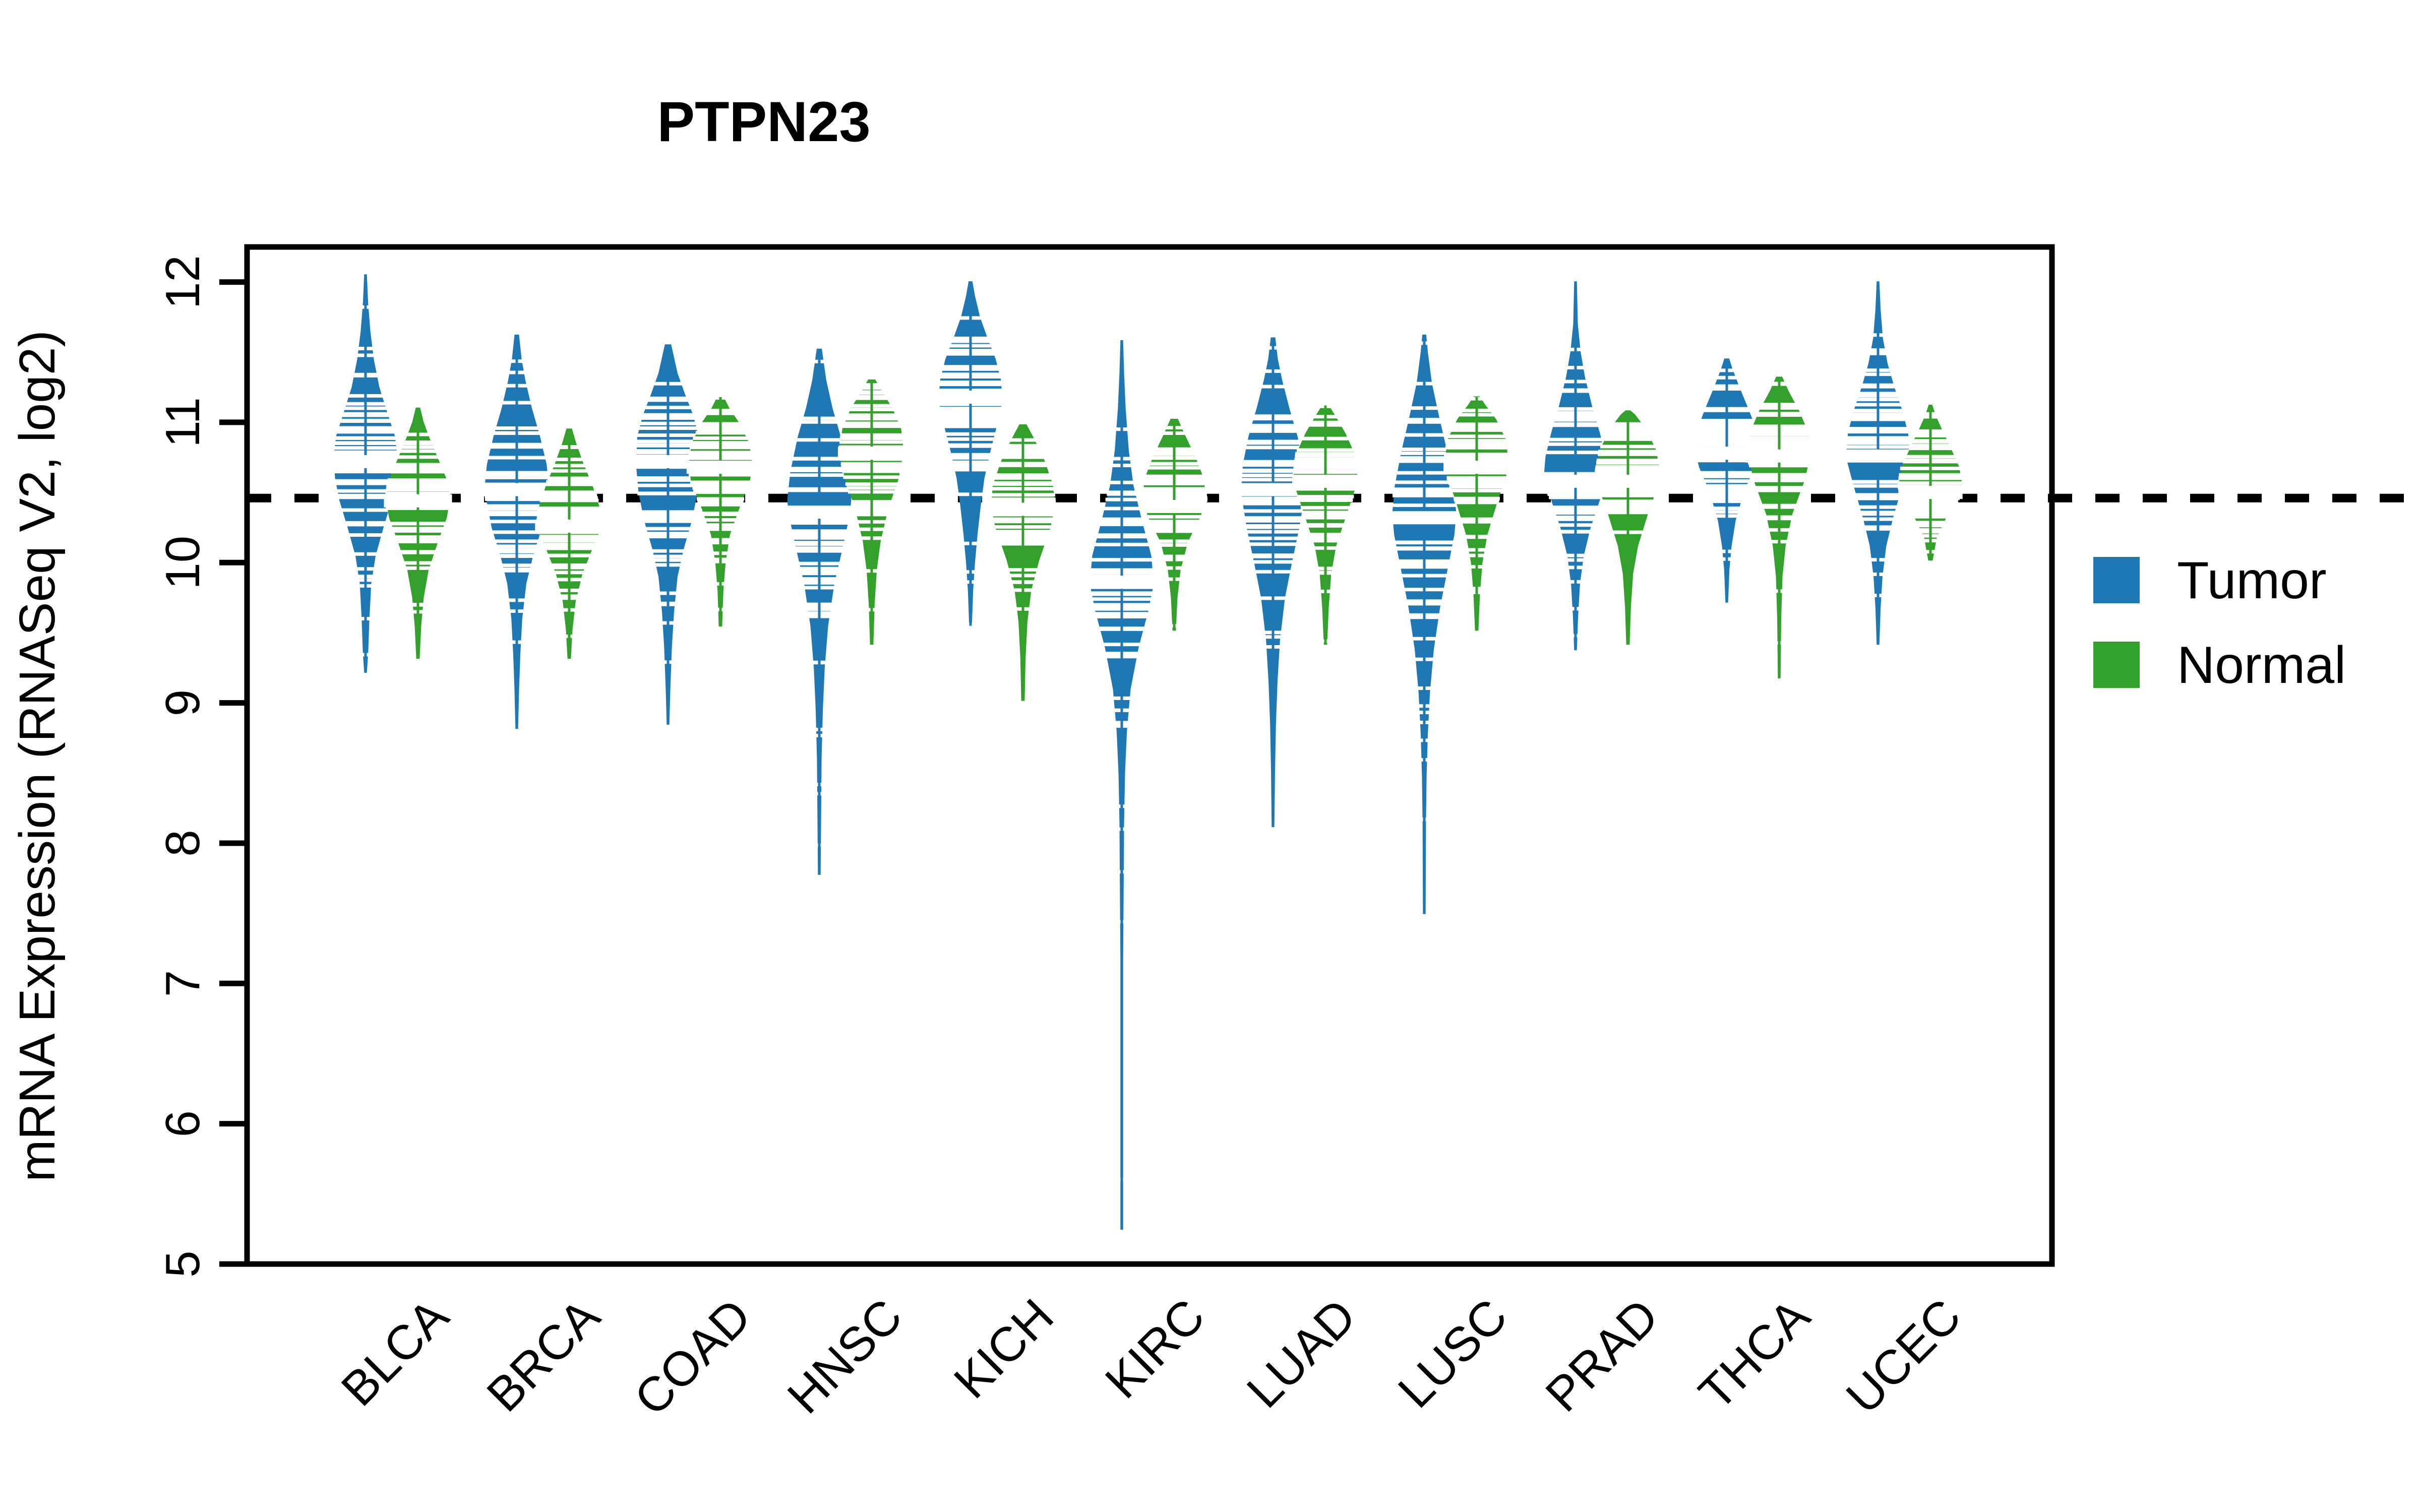 The width and height of the screenshot is (2420, 1512). I want to click on x-axis-label-hnsc: HNSC, so click(845, 1356).